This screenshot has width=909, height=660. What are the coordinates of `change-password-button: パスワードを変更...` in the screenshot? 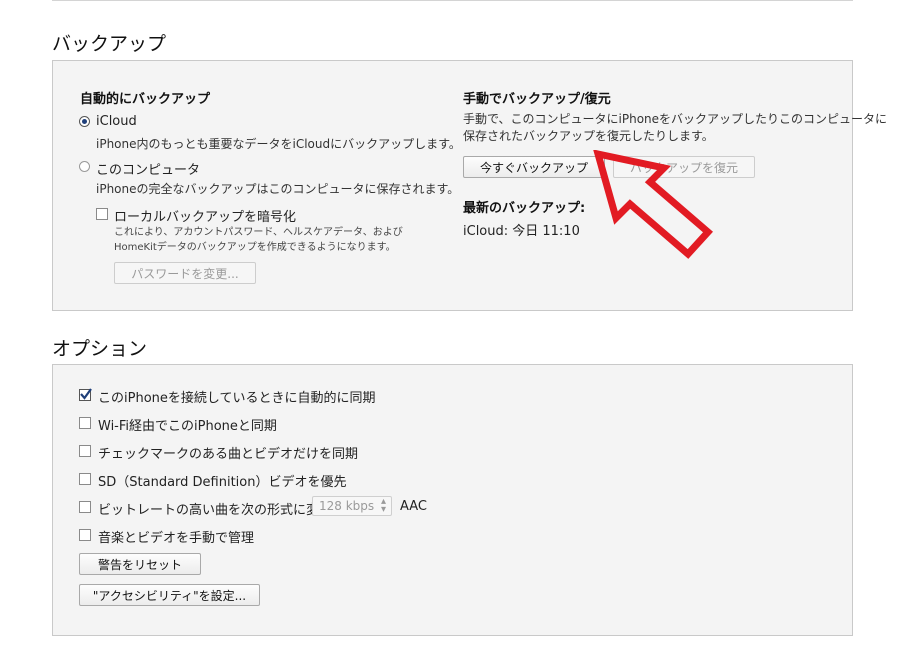 It's located at (185, 273).